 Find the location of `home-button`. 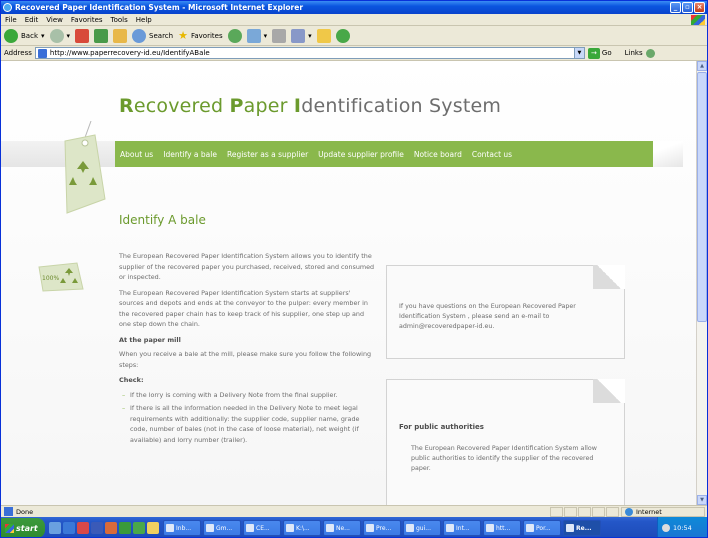

home-button is located at coordinates (120, 35).